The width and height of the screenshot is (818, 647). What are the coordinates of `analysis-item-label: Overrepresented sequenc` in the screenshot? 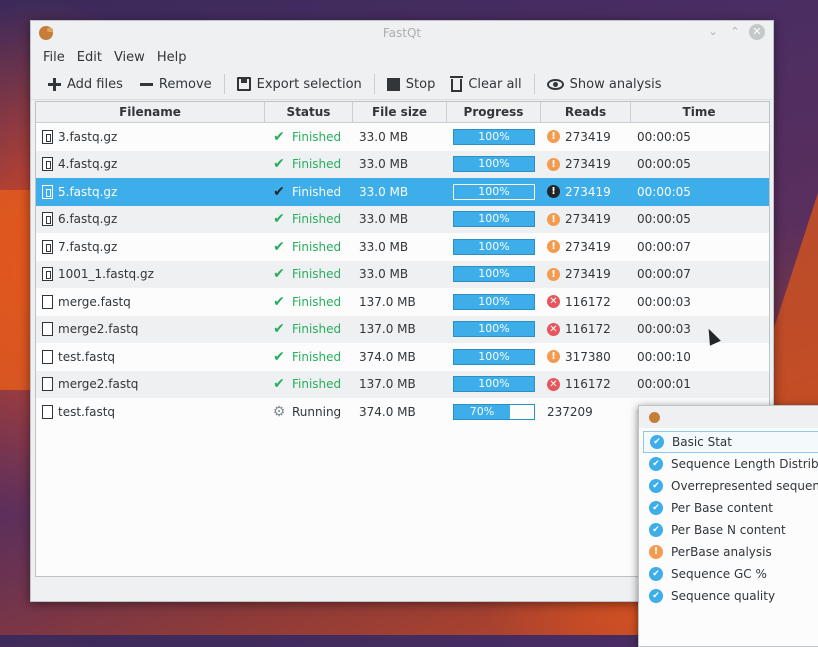 It's located at (744, 486).